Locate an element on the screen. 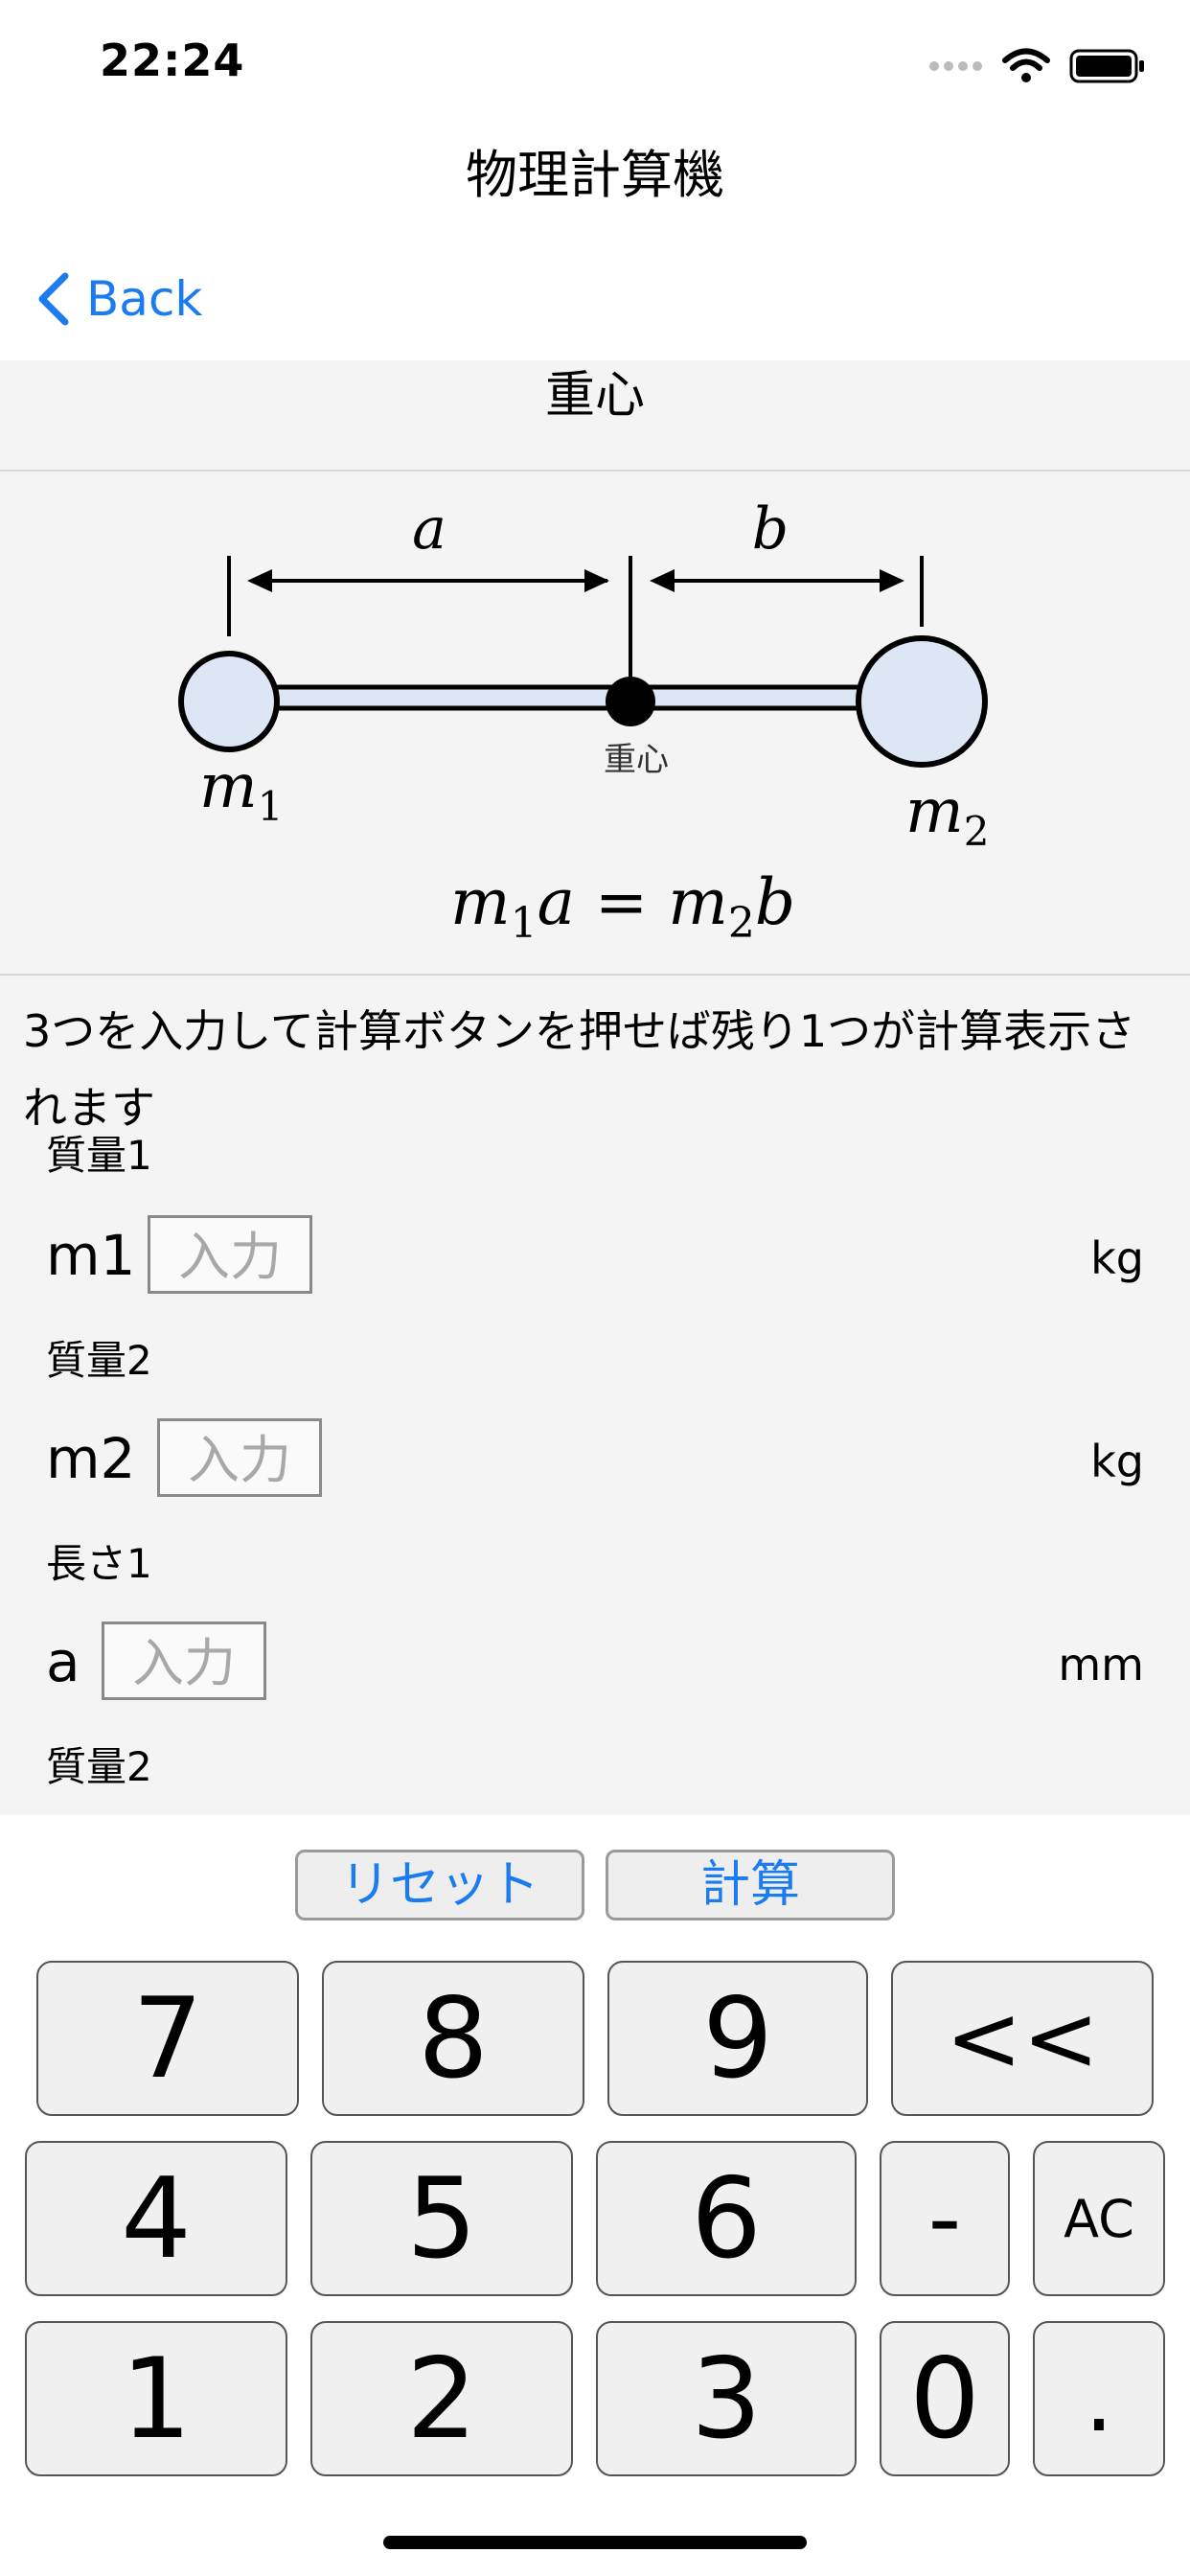 The width and height of the screenshot is (1190, 2576). formula-m1: m is located at coordinates (481, 902).